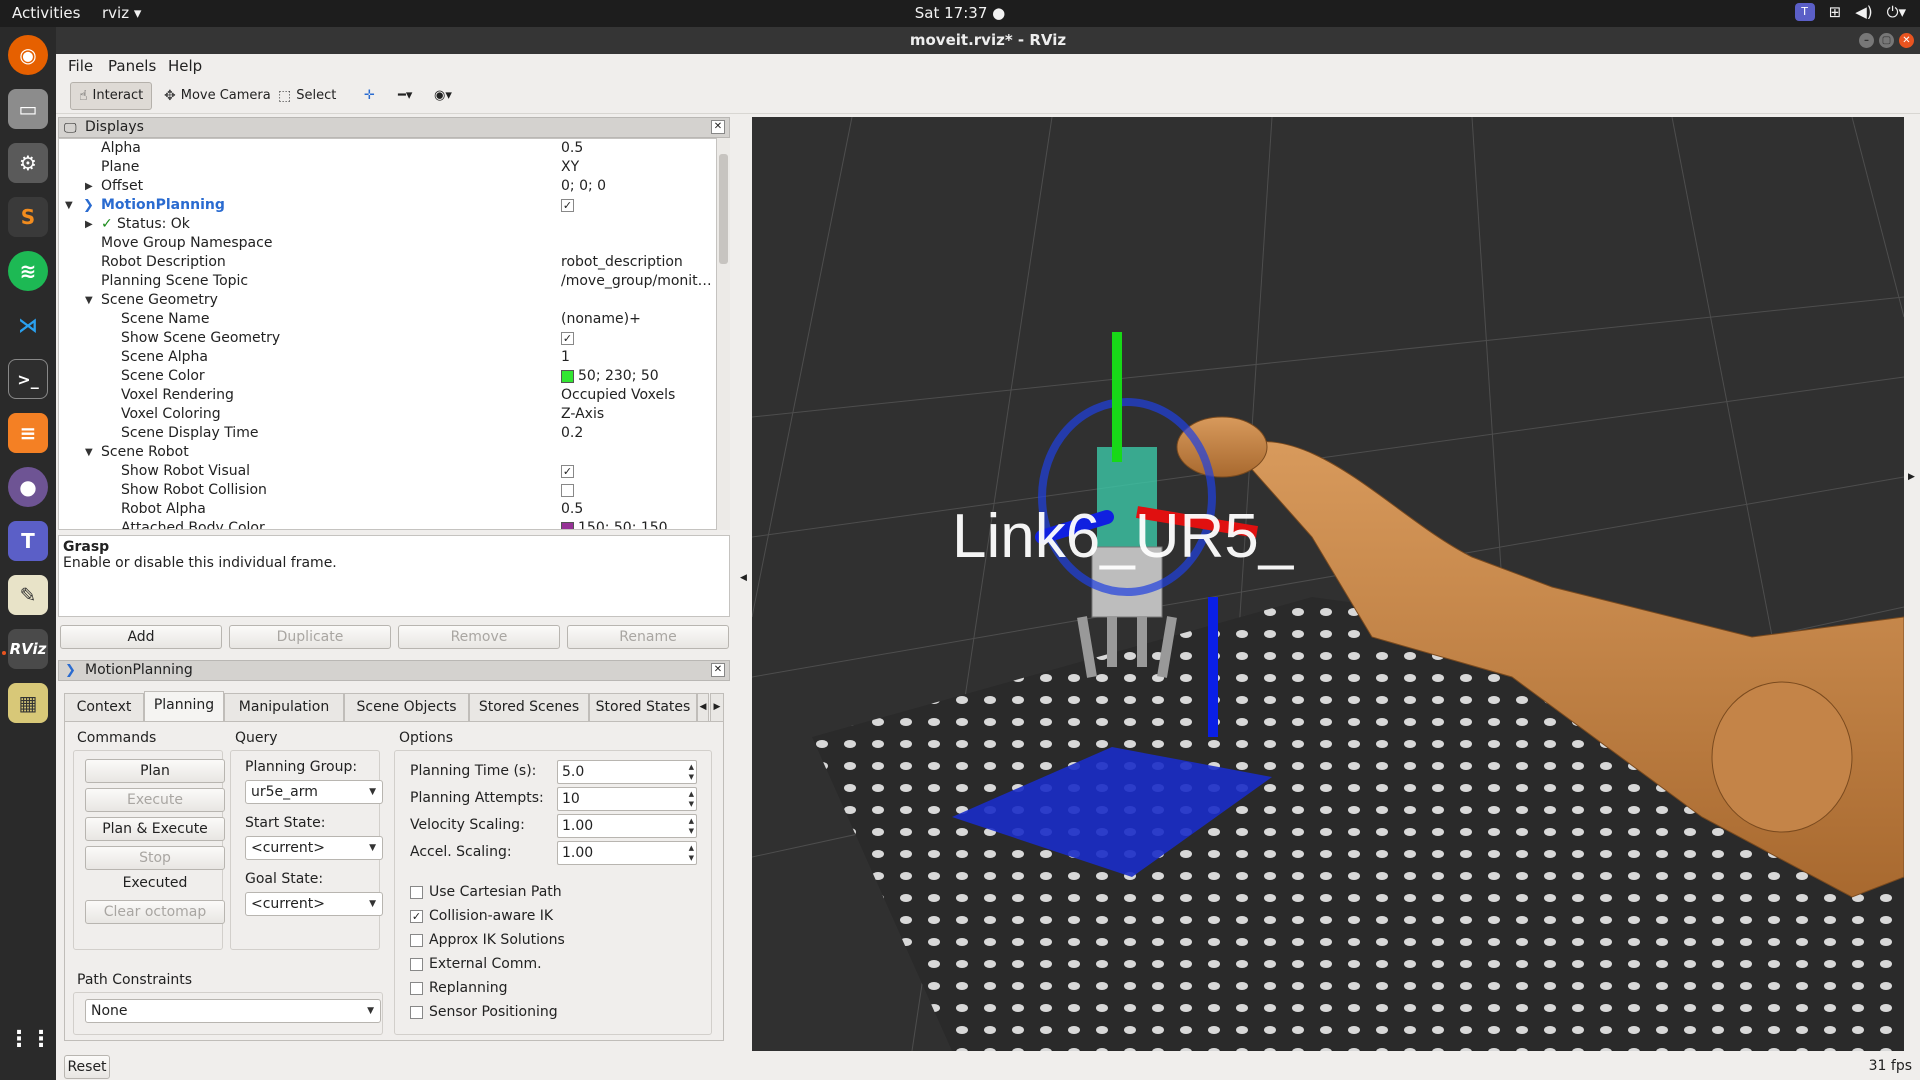  What do you see at coordinates (487, 940) in the screenshot?
I see `approx-ik-option: Approx IK Solutions` at bounding box center [487, 940].